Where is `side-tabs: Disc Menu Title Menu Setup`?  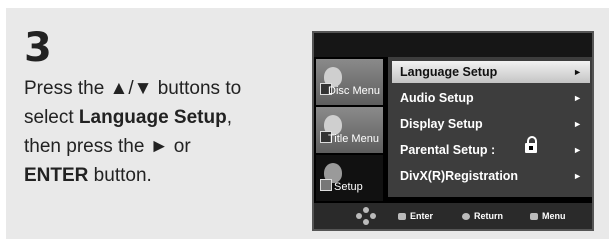 side-tabs: Disc Menu Title Menu Setup is located at coordinates (349, 131).